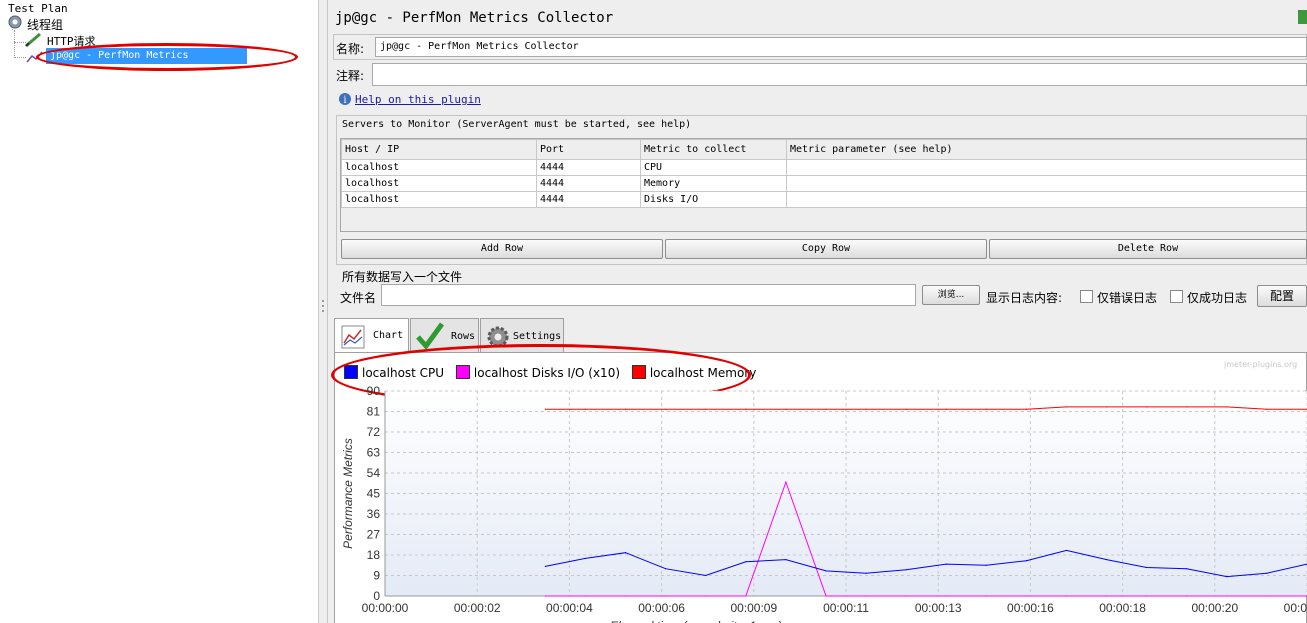 Image resolution: width=1307 pixels, height=623 pixels. I want to click on tab-chart: Chart, so click(371, 336).